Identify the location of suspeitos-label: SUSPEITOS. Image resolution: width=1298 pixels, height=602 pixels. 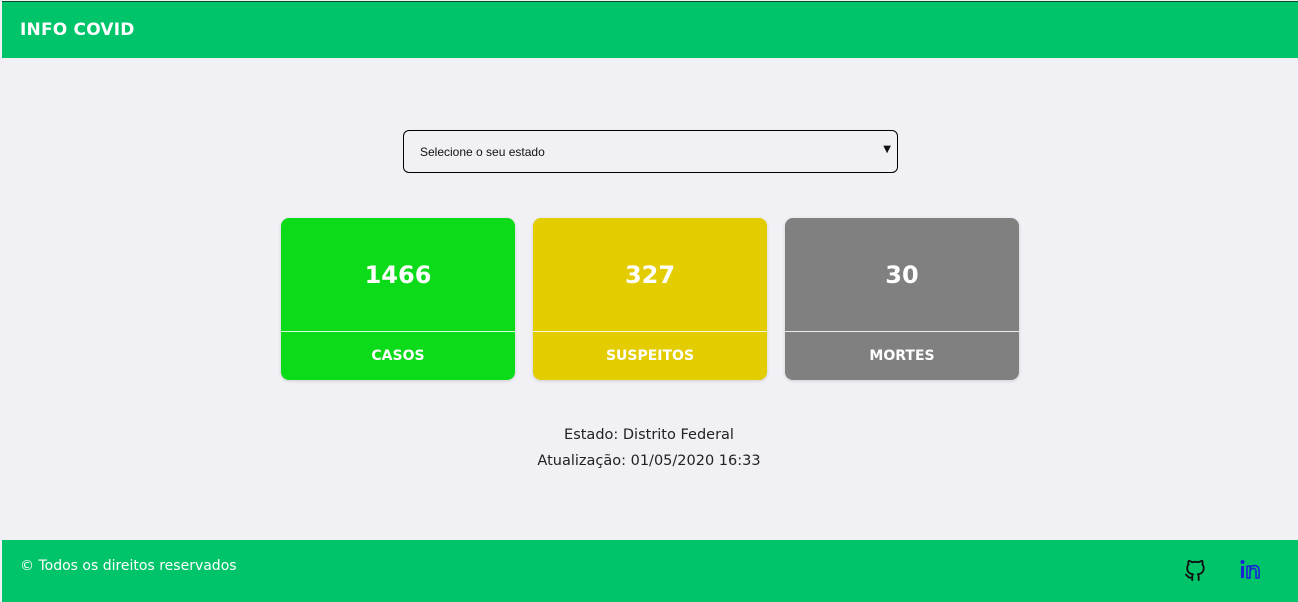
(650, 356).